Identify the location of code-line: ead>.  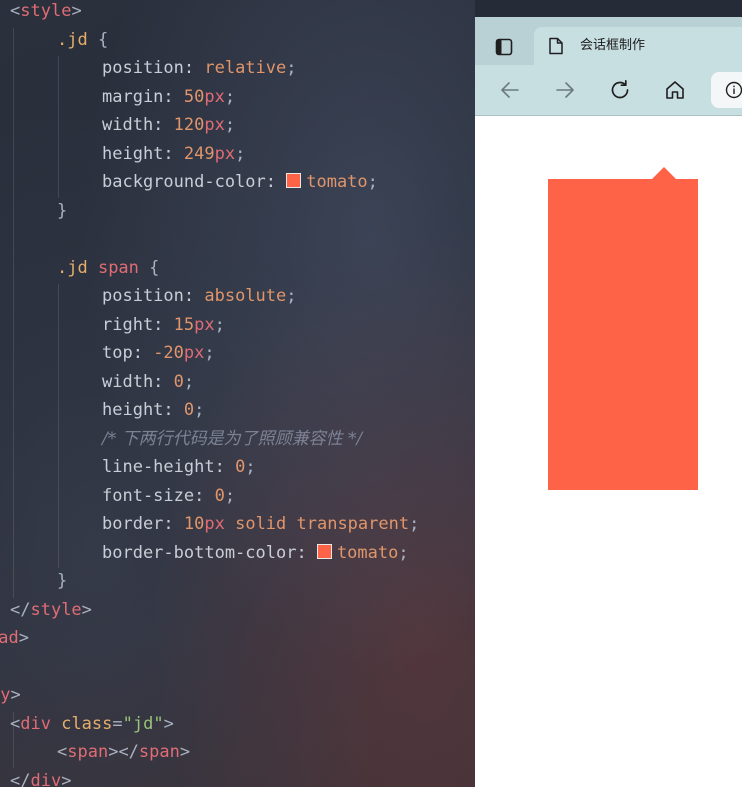
(14, 638).